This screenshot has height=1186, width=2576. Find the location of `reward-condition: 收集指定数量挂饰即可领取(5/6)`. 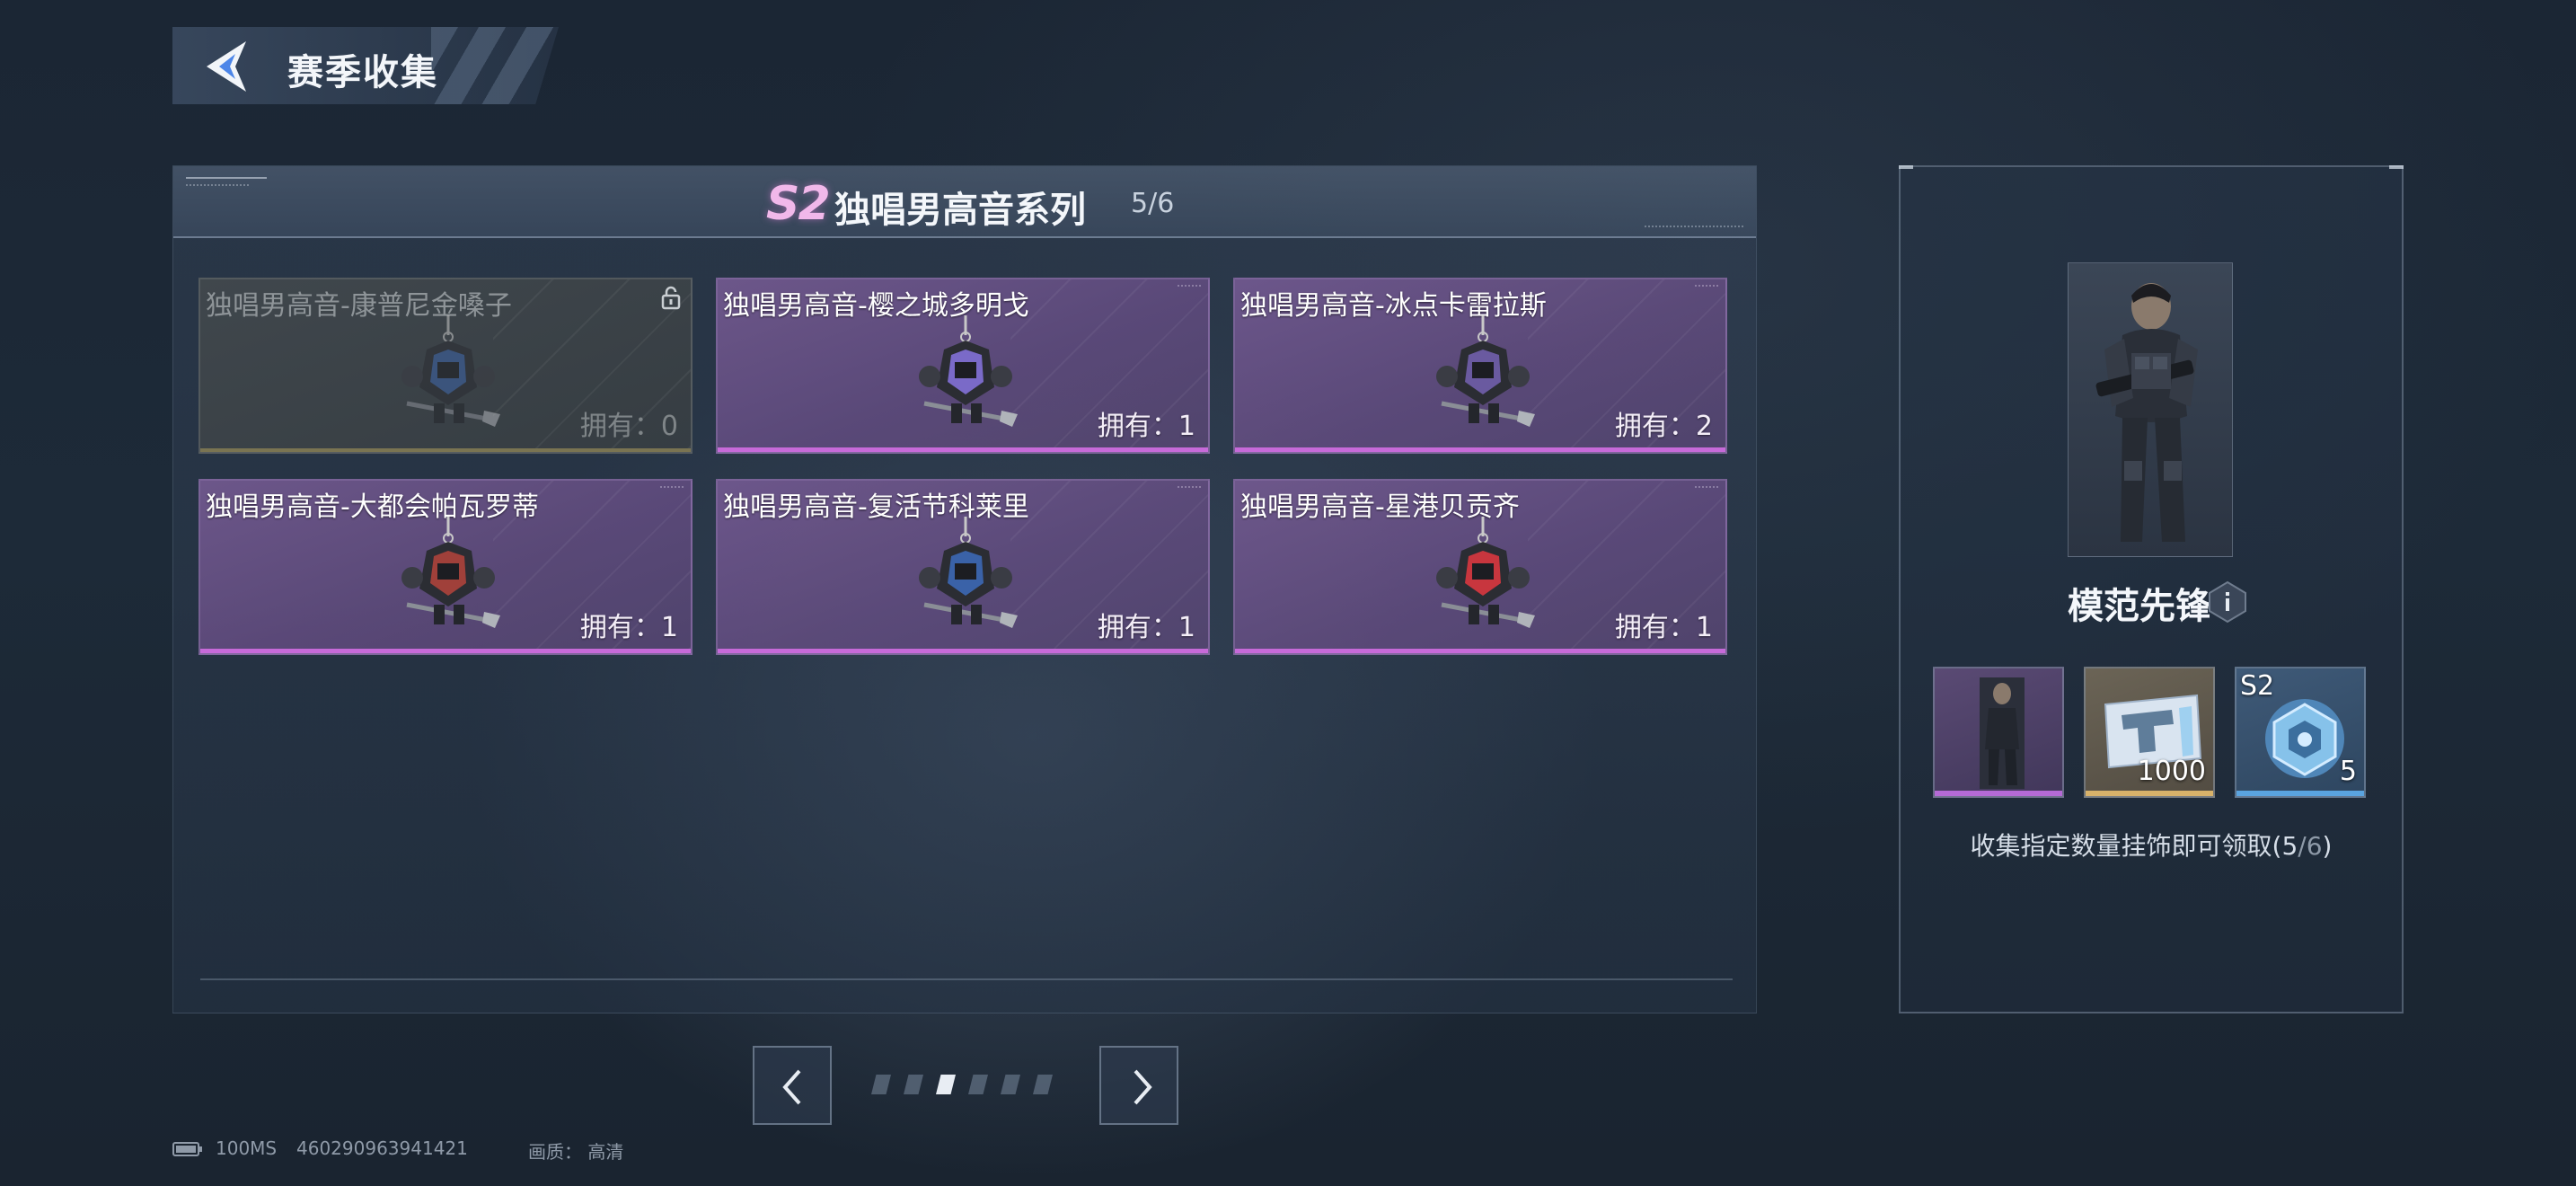

reward-condition: 收集指定数量挂饰即可领取(5/6) is located at coordinates (2151, 845).